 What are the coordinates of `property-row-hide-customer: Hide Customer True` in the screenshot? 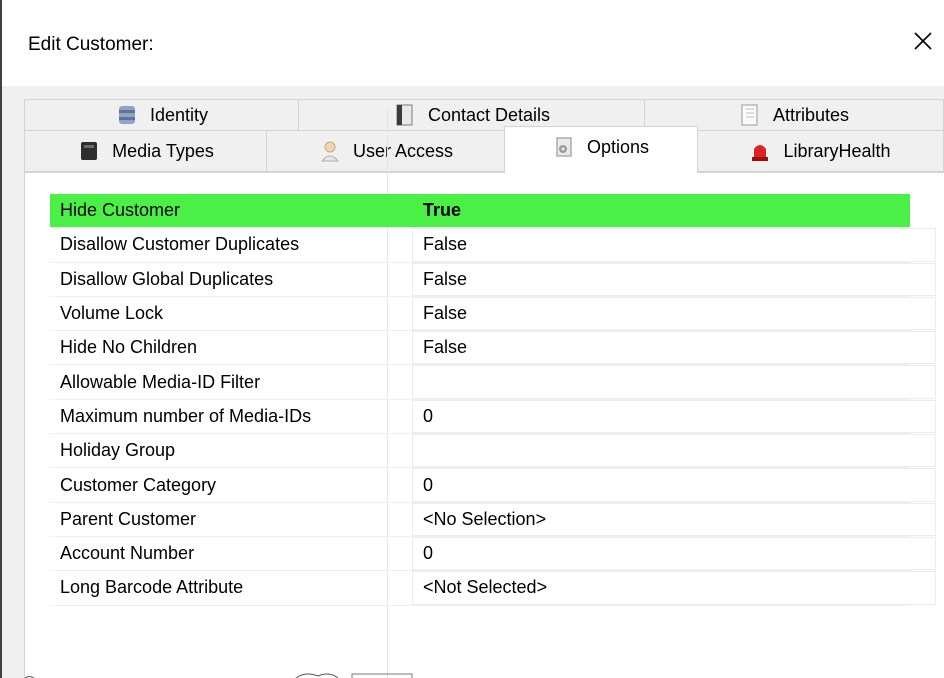 It's located at (480, 211).